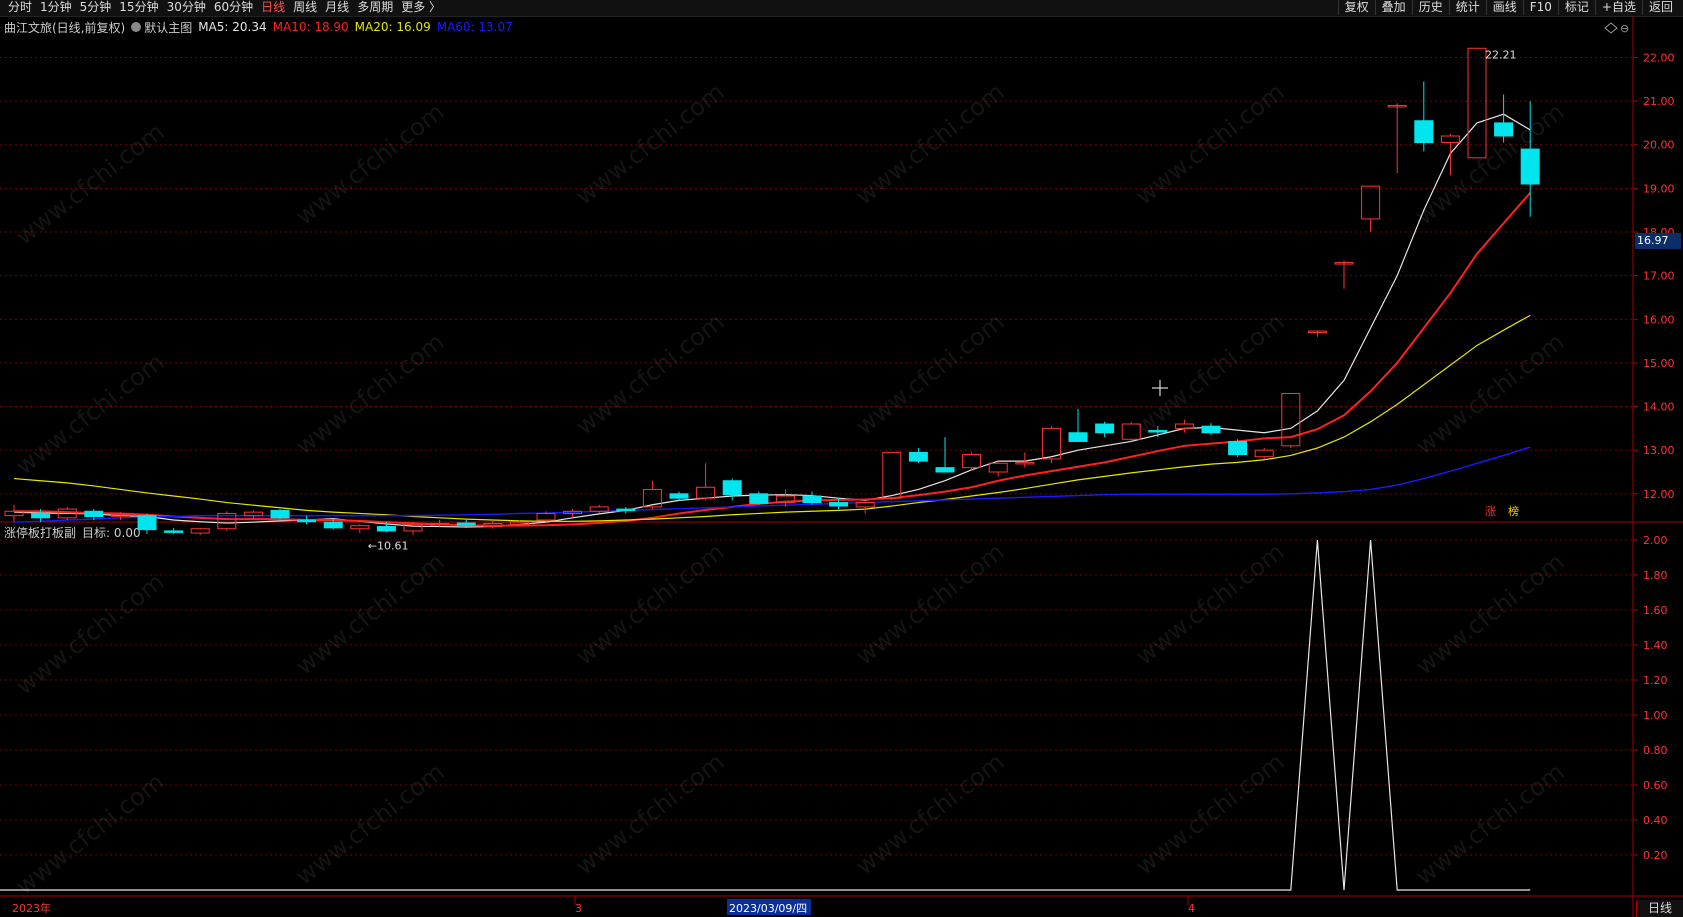  Describe the element at coordinates (1655, 785) in the screenshot. I see `y-tick-label: 0.60` at that location.